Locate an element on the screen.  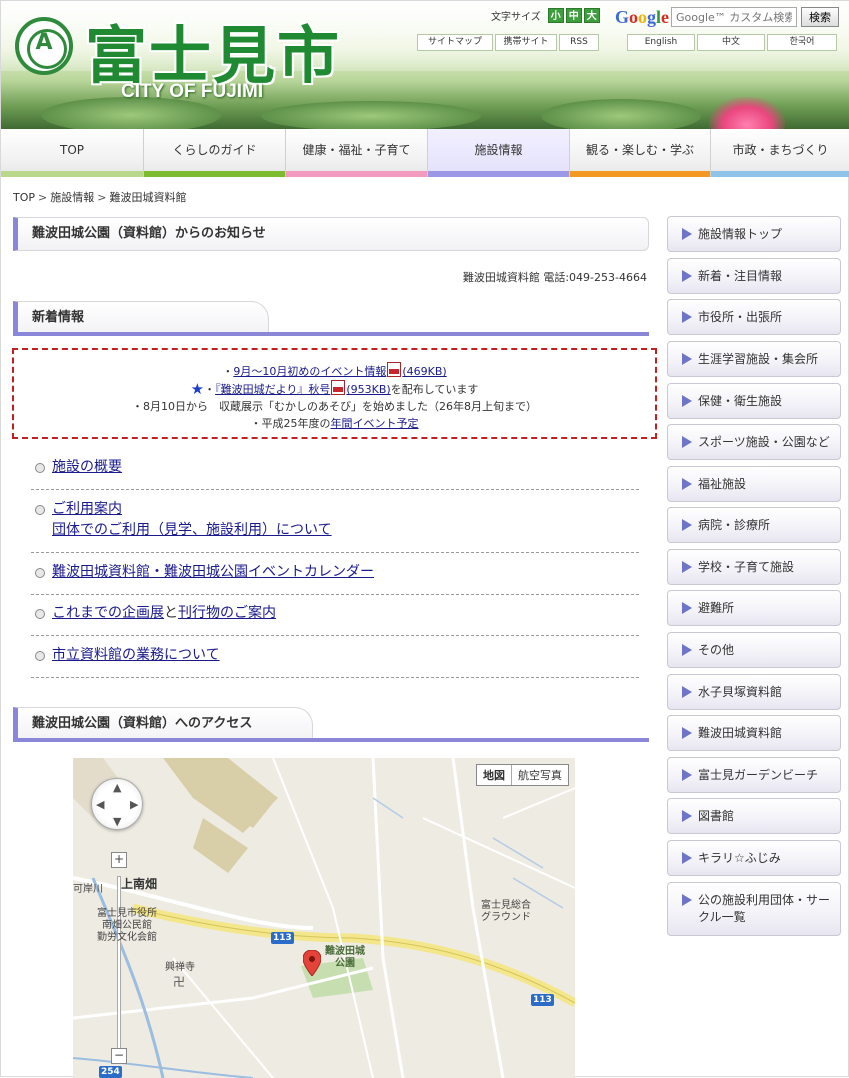
list-conjunction: と is located at coordinates (171, 613).